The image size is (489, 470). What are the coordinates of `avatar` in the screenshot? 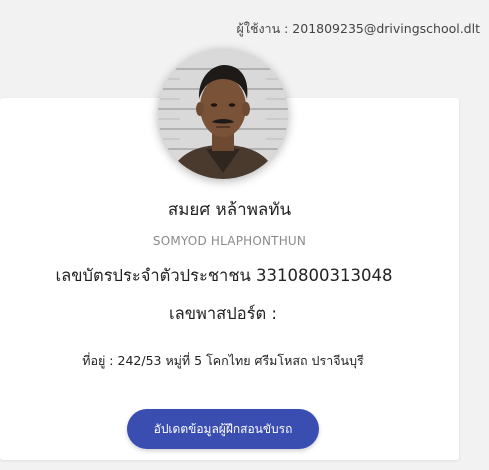 It's located at (223, 114).